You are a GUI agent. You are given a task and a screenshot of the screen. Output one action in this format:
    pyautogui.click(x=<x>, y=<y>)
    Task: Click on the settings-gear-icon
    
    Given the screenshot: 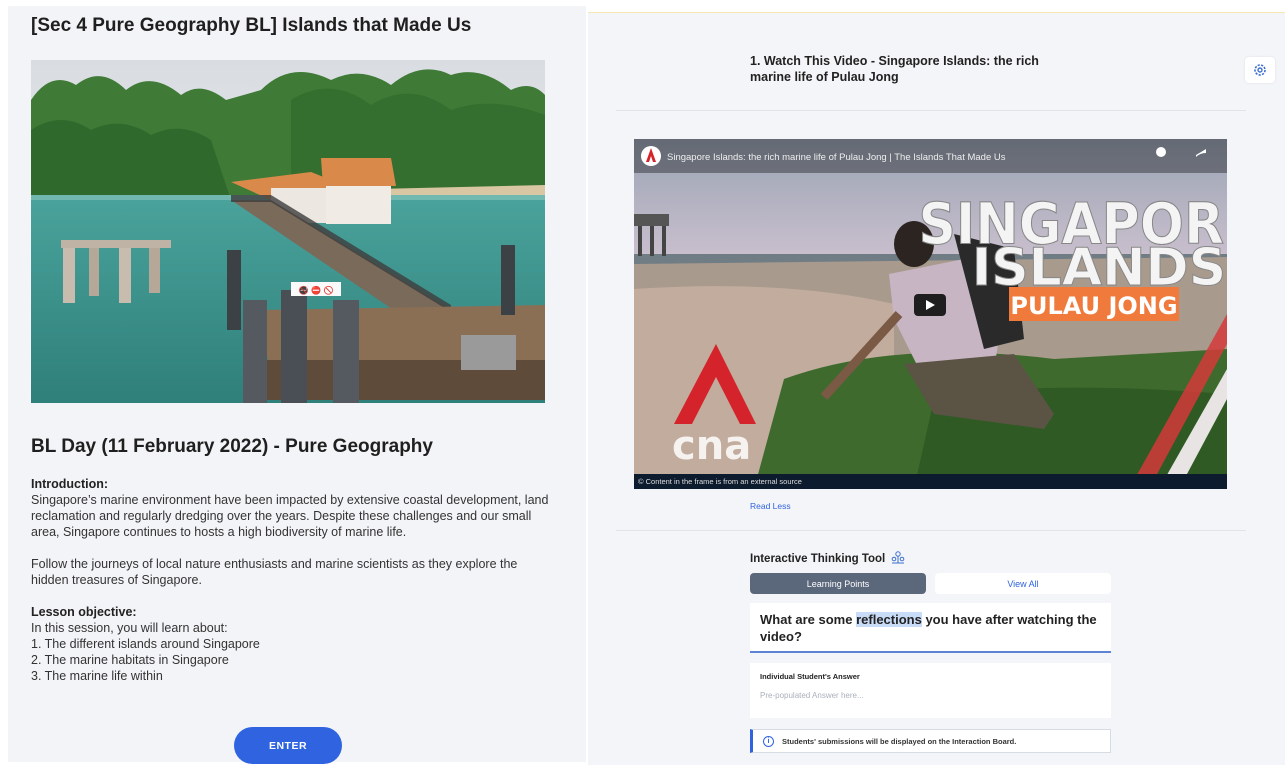 What is the action you would take?
    pyautogui.click(x=1260, y=70)
    